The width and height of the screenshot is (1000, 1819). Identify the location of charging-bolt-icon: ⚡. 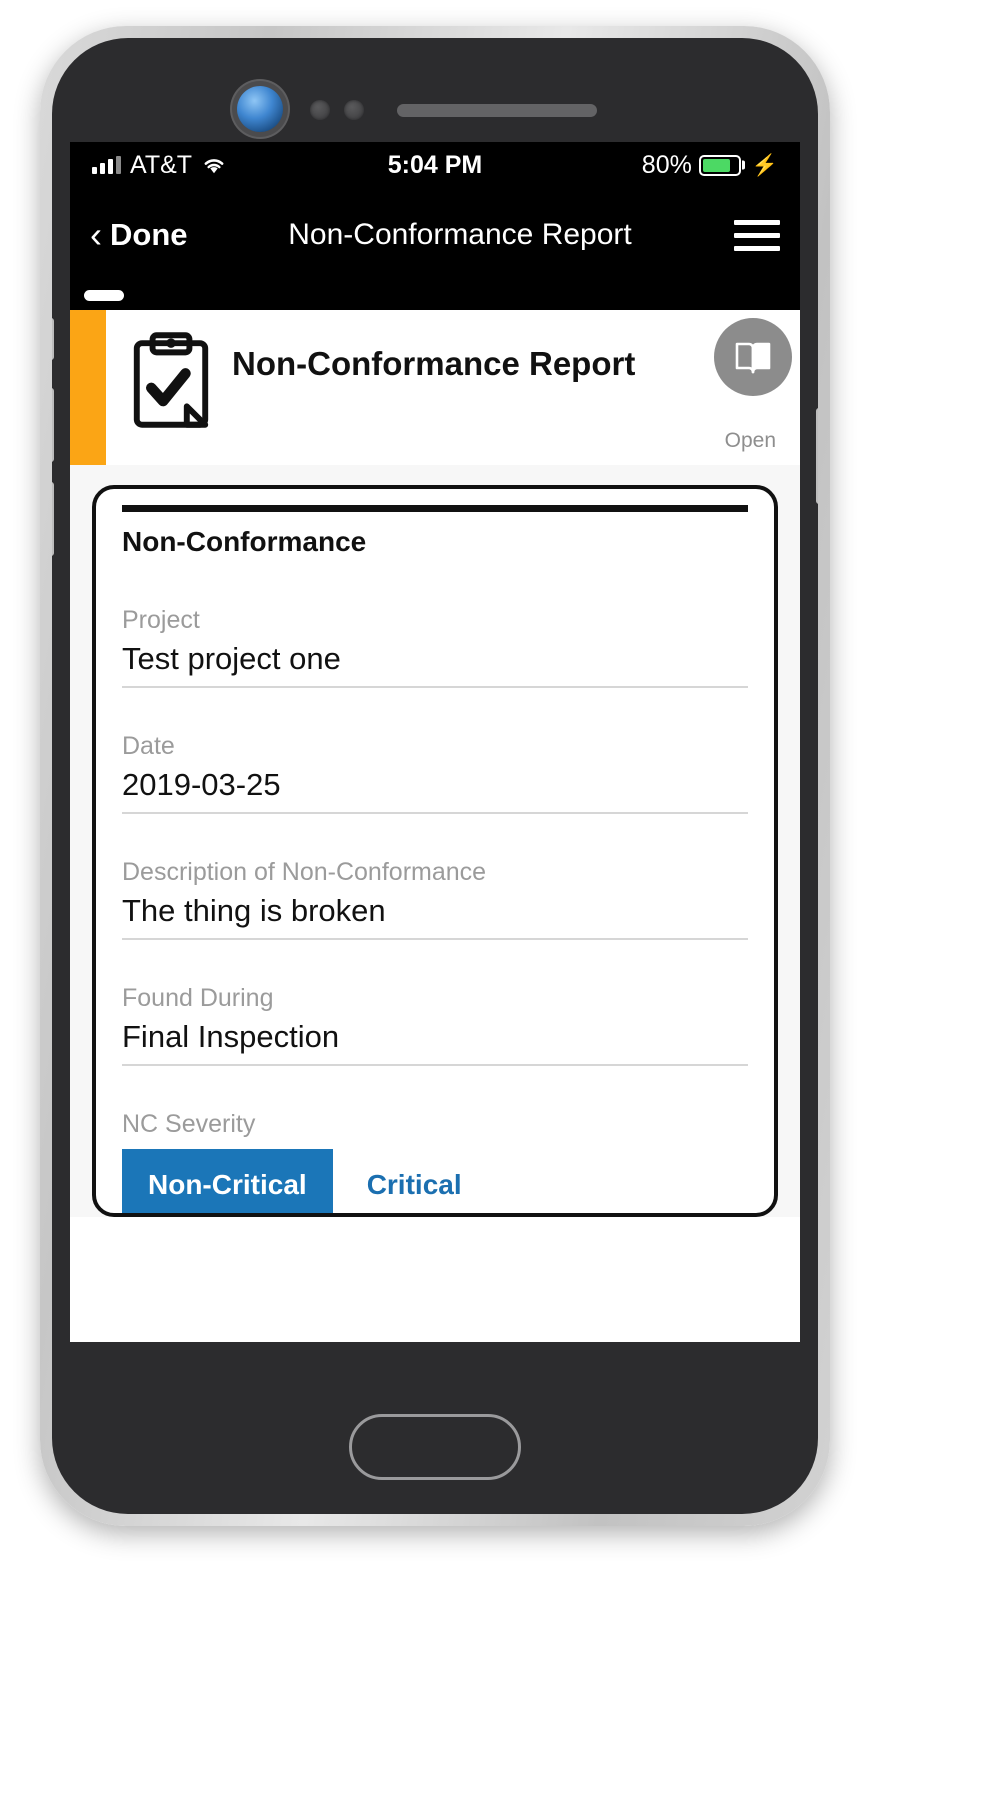
(764, 165).